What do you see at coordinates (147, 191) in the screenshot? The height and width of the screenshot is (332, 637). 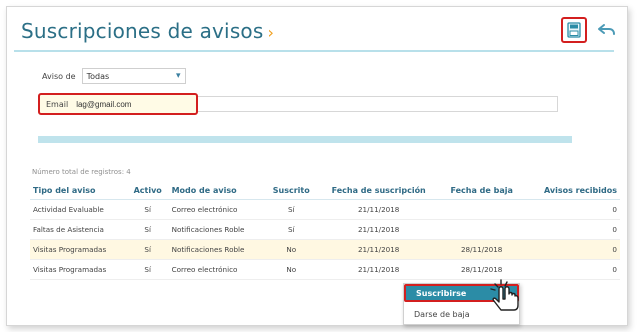 I see `header-activo: Activo` at bounding box center [147, 191].